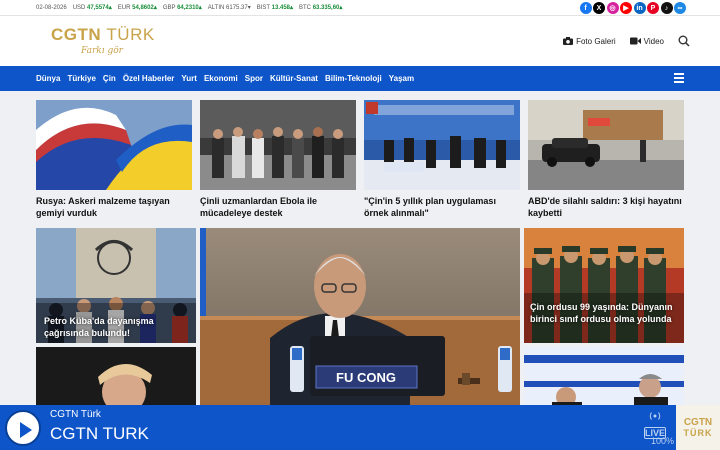 The width and height of the screenshot is (720, 450). What do you see at coordinates (102, 51) in the screenshot?
I see `site-slogan: Farkı gör` at bounding box center [102, 51].